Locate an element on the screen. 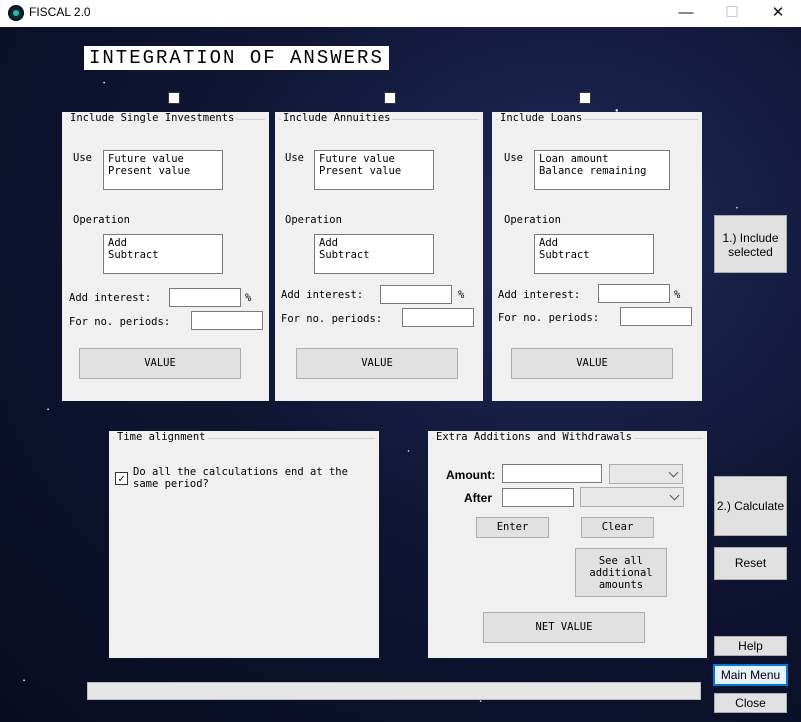 The height and width of the screenshot is (722, 801). include-annuities-checkbox is located at coordinates (390, 98).